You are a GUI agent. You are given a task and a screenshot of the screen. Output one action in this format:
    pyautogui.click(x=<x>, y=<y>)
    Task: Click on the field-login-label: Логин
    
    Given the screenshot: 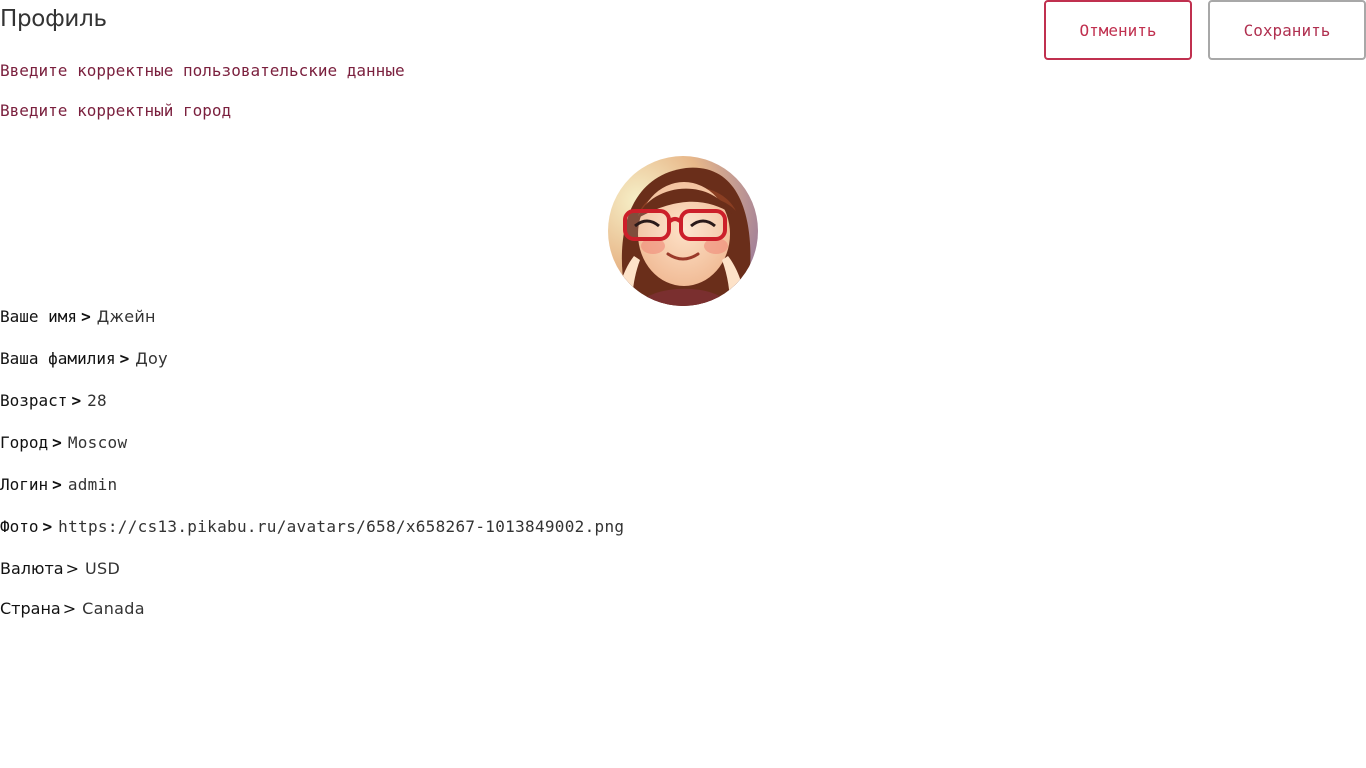 What is the action you would take?
    pyautogui.click(x=24, y=484)
    